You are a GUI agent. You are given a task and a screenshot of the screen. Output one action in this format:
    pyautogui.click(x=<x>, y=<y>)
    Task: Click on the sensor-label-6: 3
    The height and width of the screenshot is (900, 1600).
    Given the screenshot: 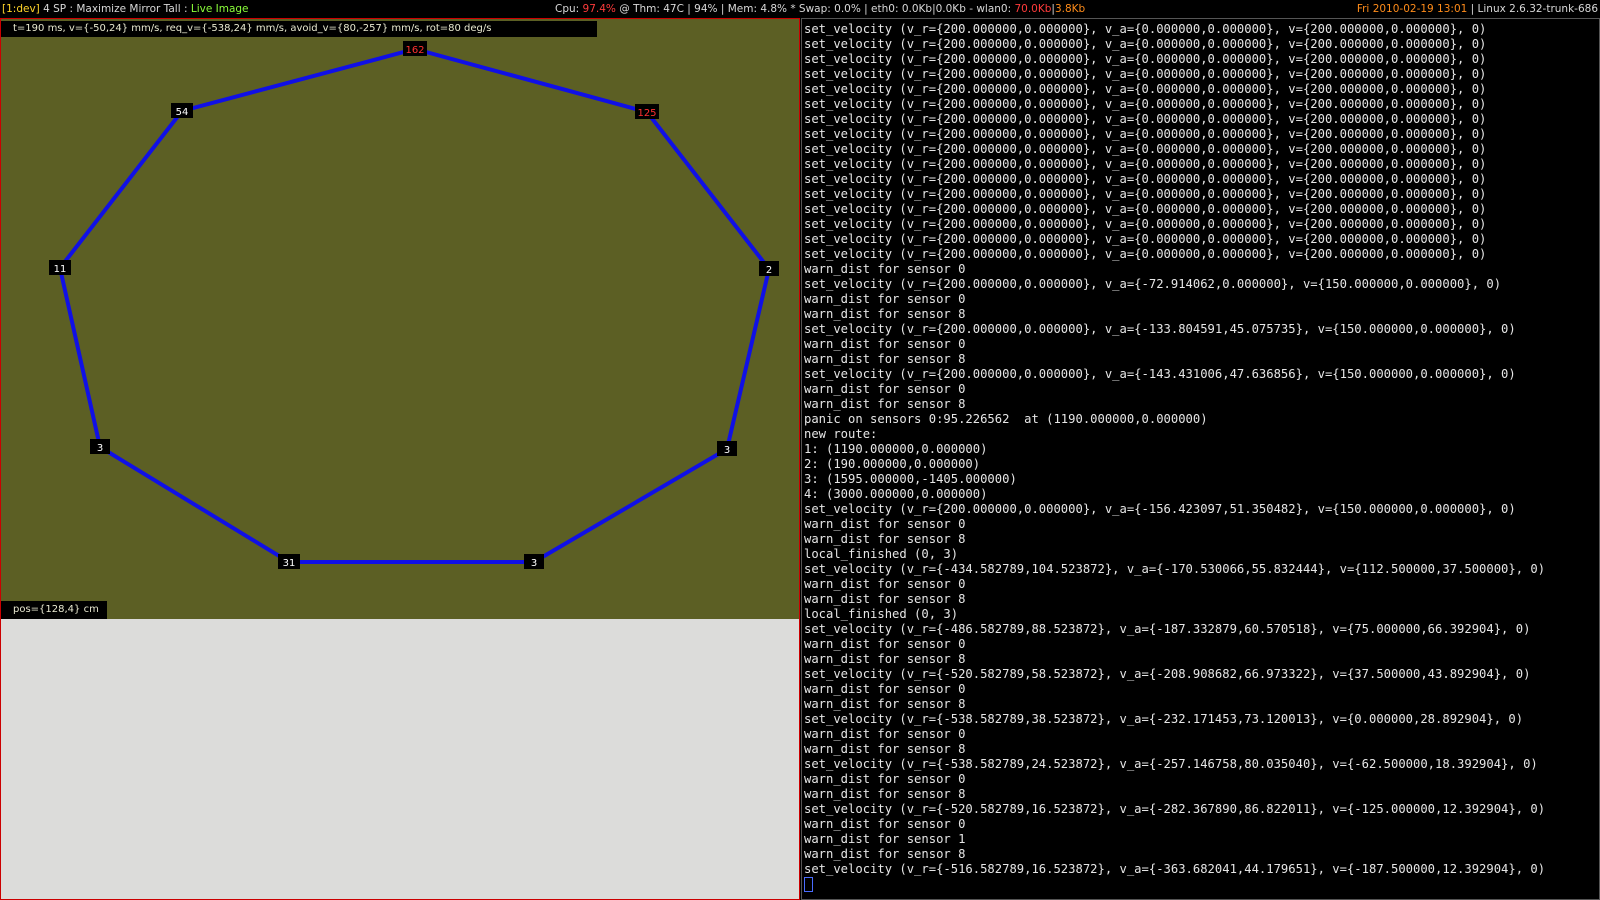 What is the action you would take?
    pyautogui.click(x=100, y=446)
    